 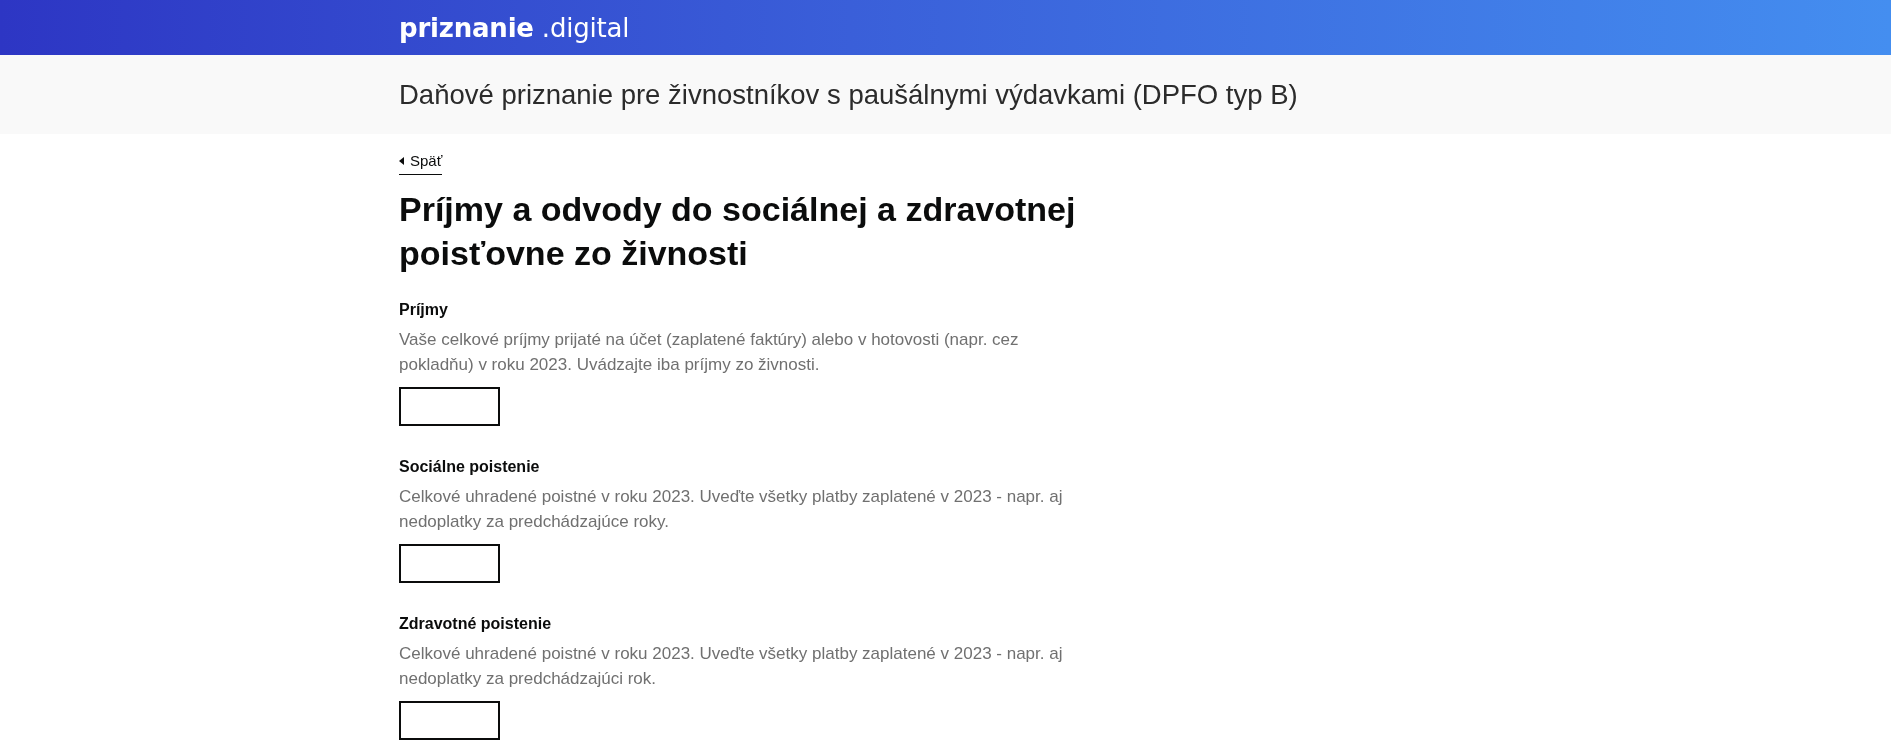 What do you see at coordinates (401, 161) in the screenshot?
I see `caret-icon` at bounding box center [401, 161].